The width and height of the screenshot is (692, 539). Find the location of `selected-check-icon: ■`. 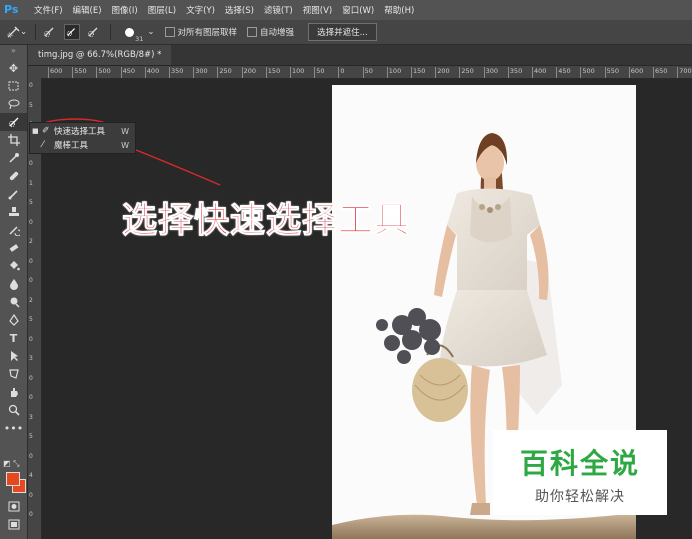

selected-check-icon: ■ is located at coordinates (35, 131).